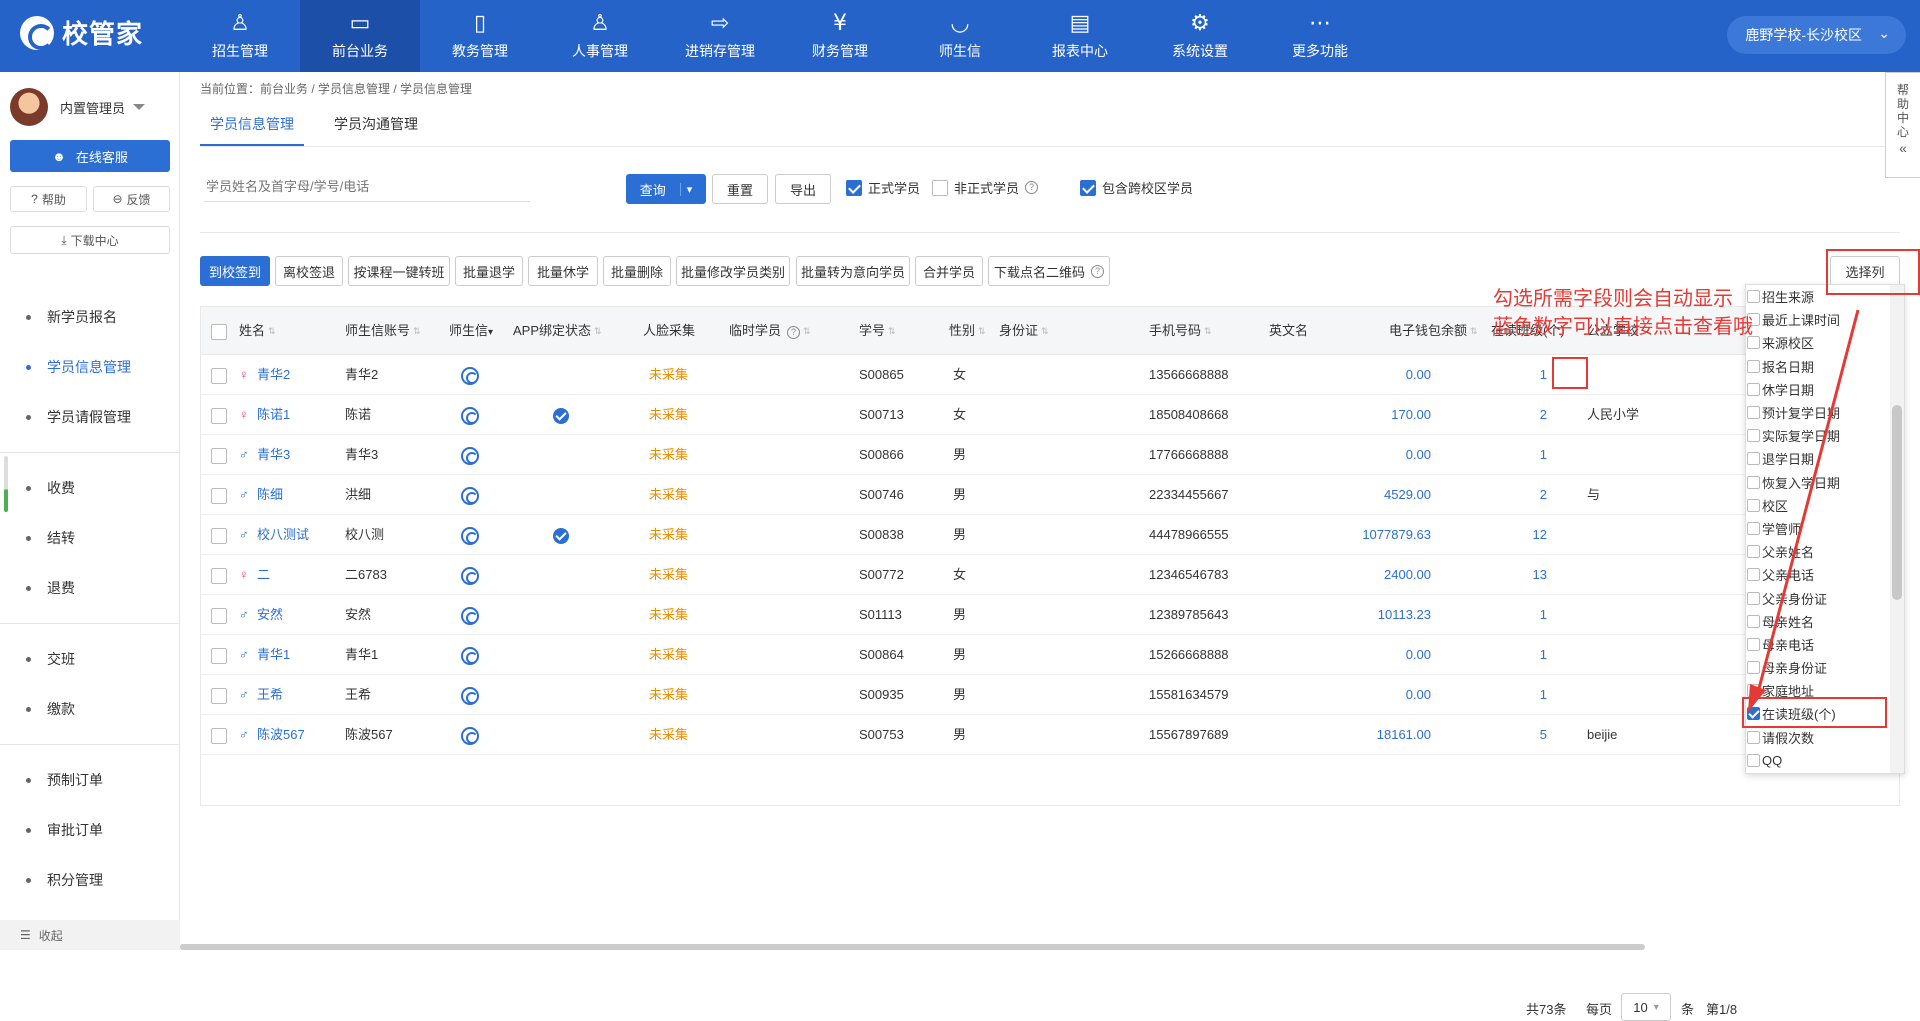 The image size is (1920, 1021). I want to click on wallet-balance: 1077879.63, so click(1381, 535).